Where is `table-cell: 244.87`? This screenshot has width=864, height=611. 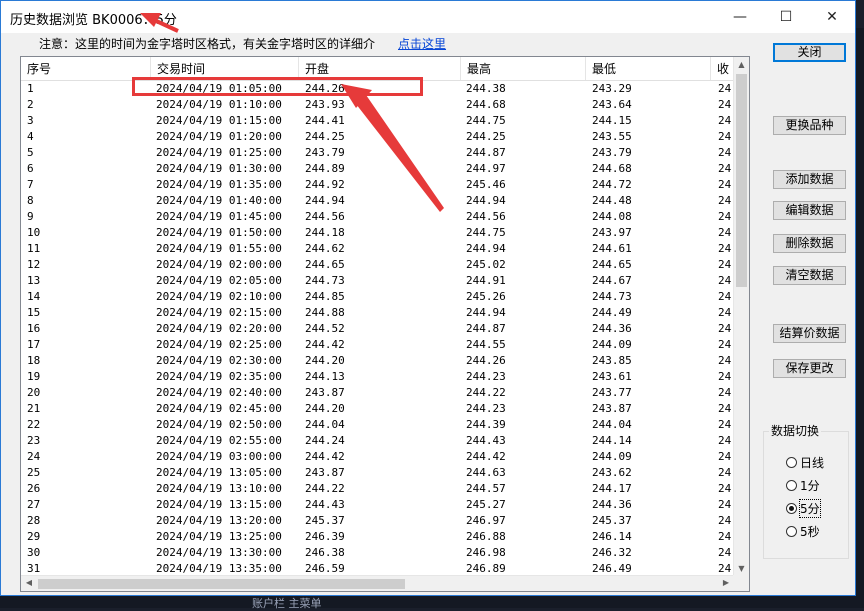 table-cell: 244.87 is located at coordinates (486, 152).